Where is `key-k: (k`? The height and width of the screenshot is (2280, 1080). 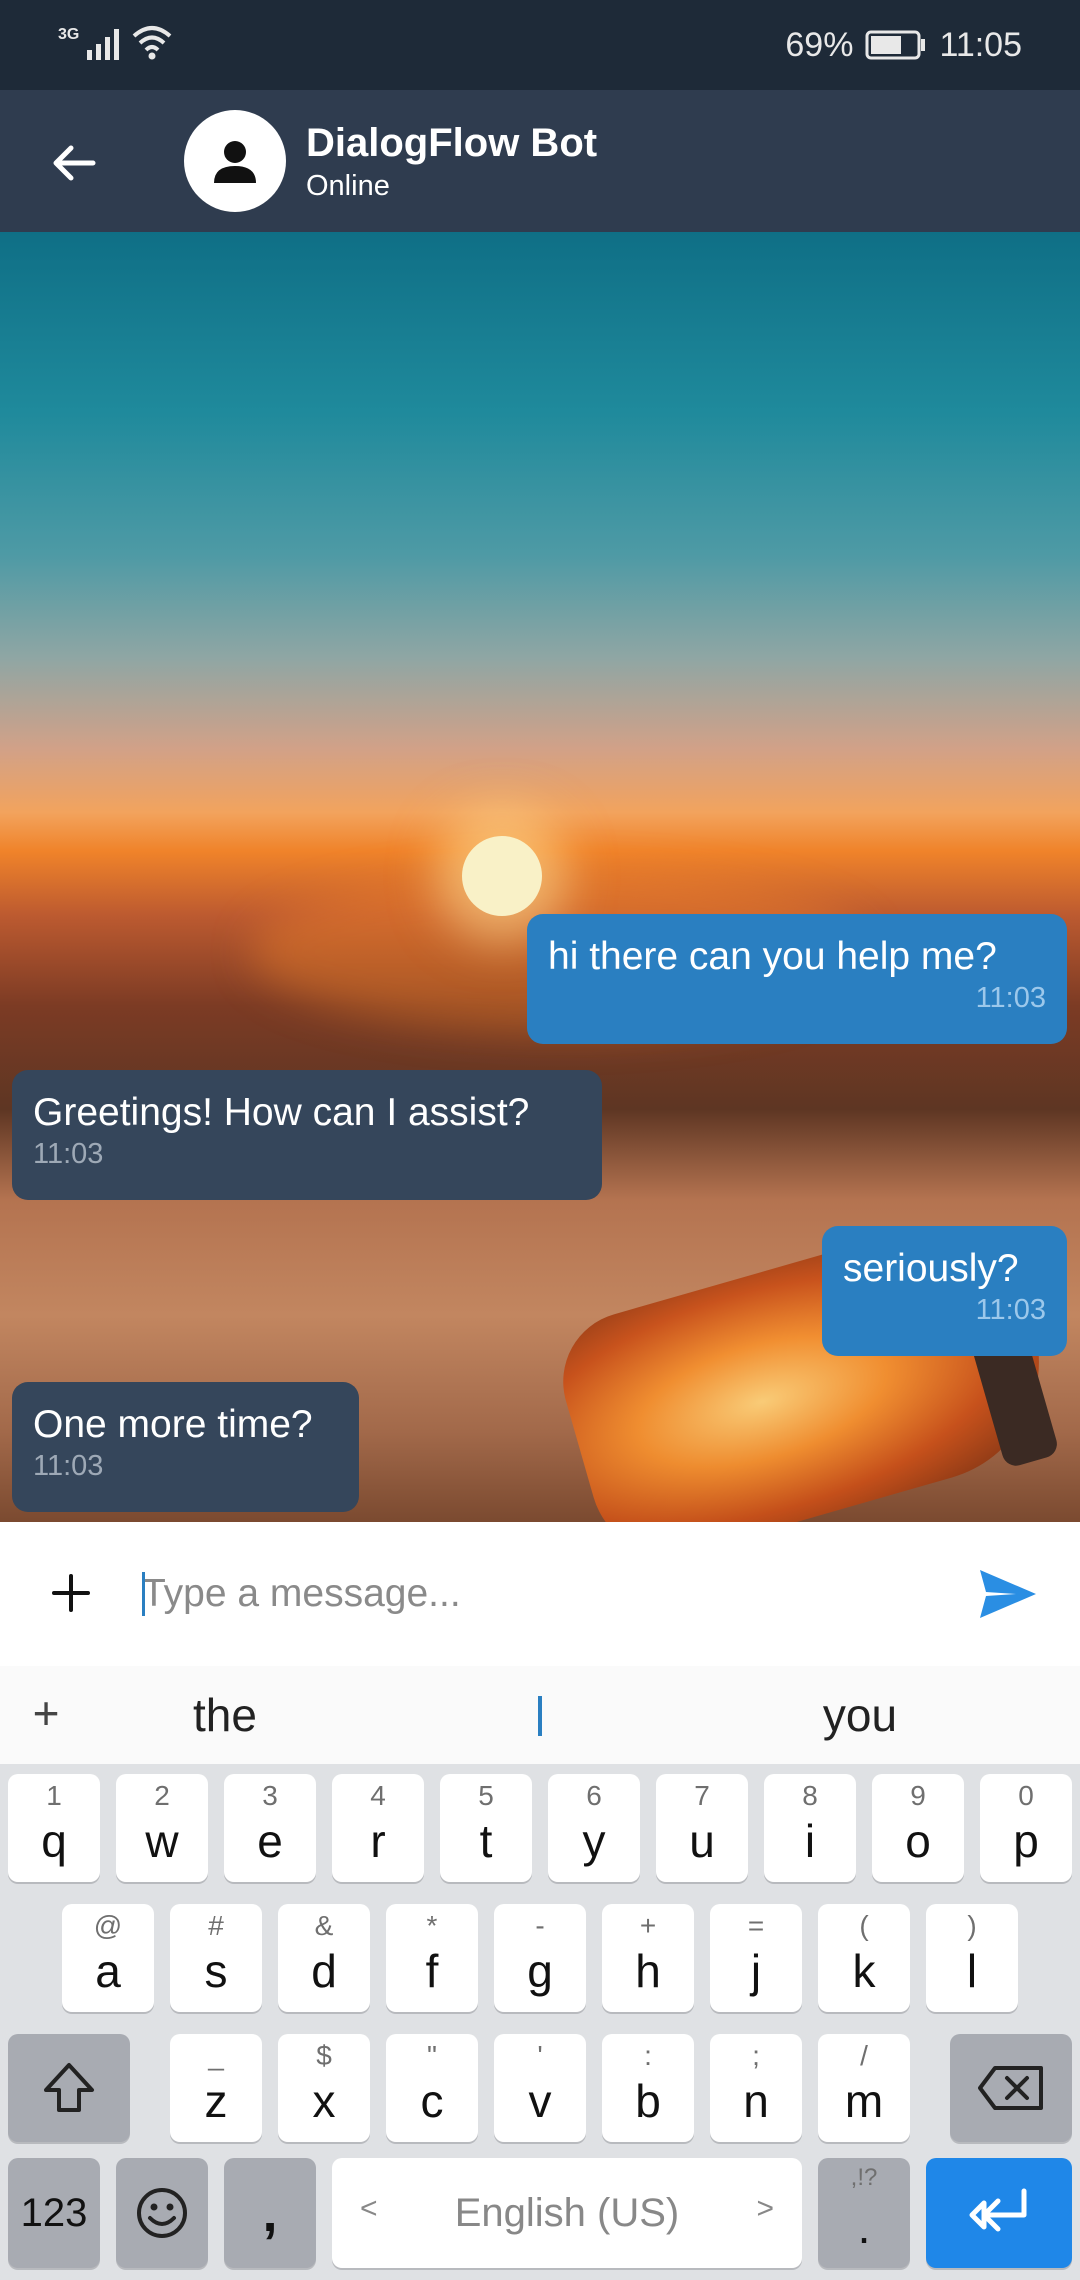 key-k: (k is located at coordinates (864, 1958).